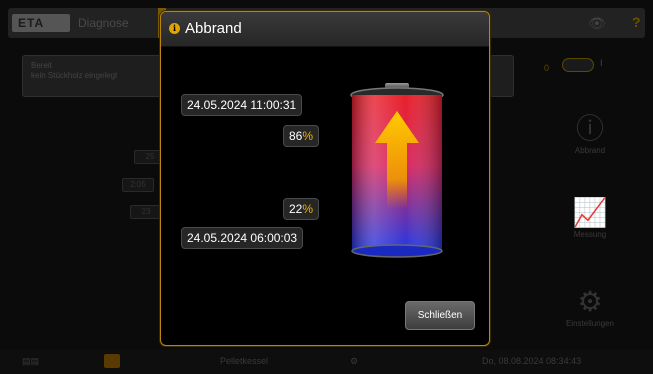 This screenshot has height=374, width=653. What do you see at coordinates (354, 361) in the screenshot?
I see `service-icon: ⚙` at bounding box center [354, 361].